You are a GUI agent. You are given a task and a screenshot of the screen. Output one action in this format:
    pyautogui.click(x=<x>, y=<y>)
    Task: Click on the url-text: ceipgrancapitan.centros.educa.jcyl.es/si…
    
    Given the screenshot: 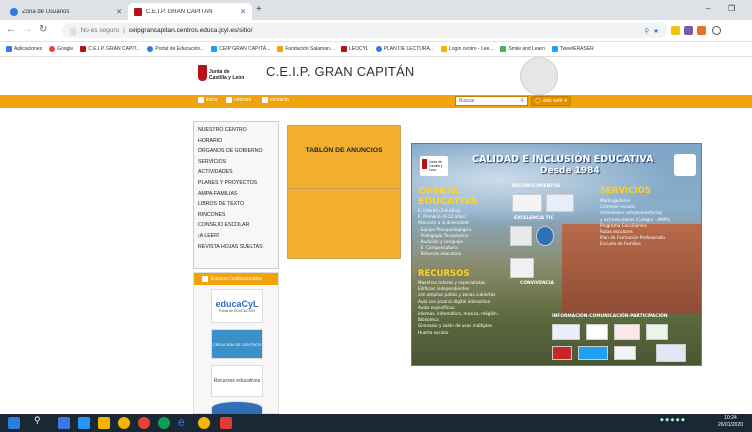 What is the action you would take?
    pyautogui.click(x=191, y=30)
    